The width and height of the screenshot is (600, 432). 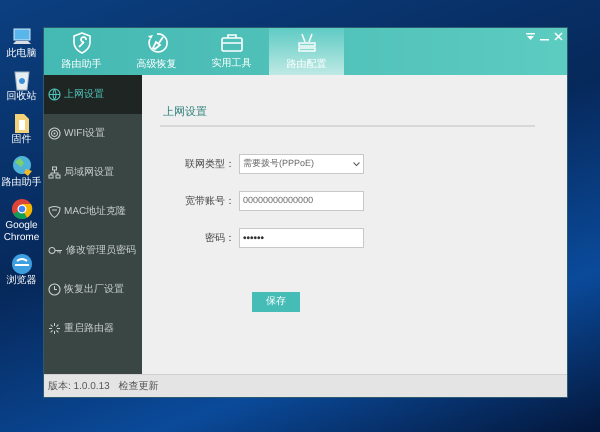 What do you see at coordinates (210, 201) in the screenshot?
I see `field-label: 宽带账号：` at bounding box center [210, 201].